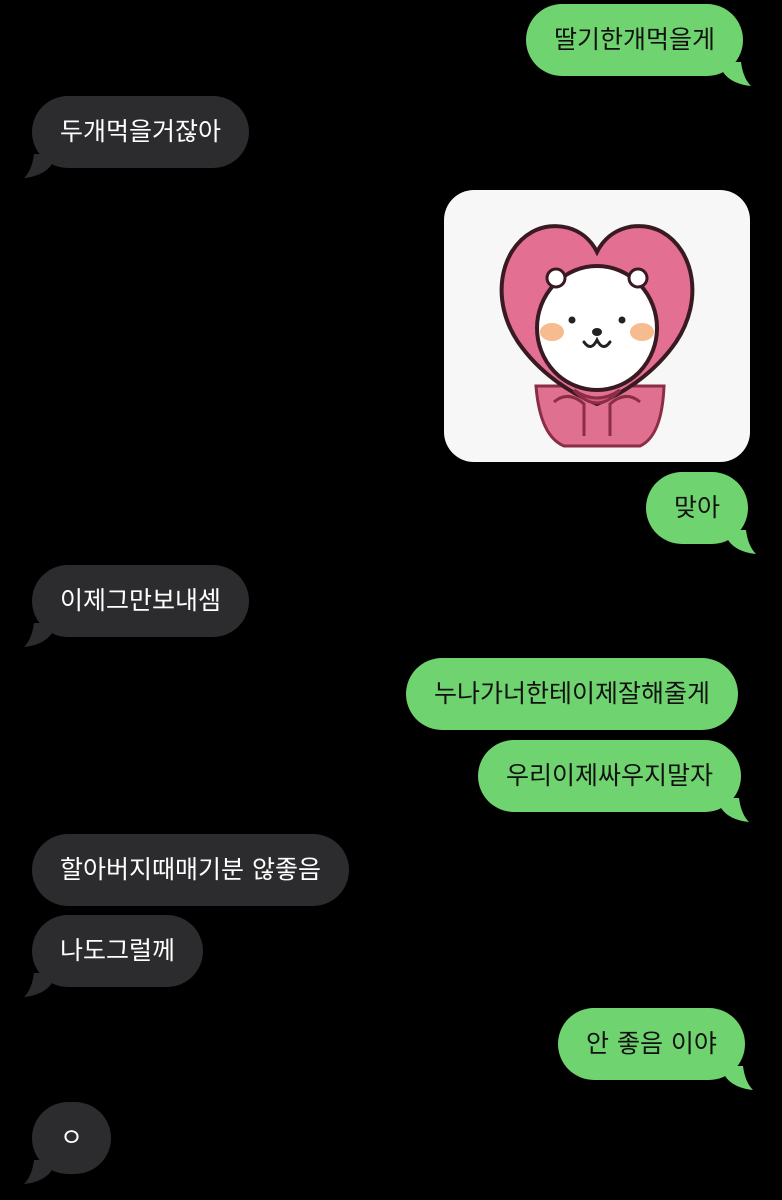 This screenshot has height=1200, width=782. I want to click on message-bubble-received: 할아버지때매기분 않좋음, so click(190, 870).